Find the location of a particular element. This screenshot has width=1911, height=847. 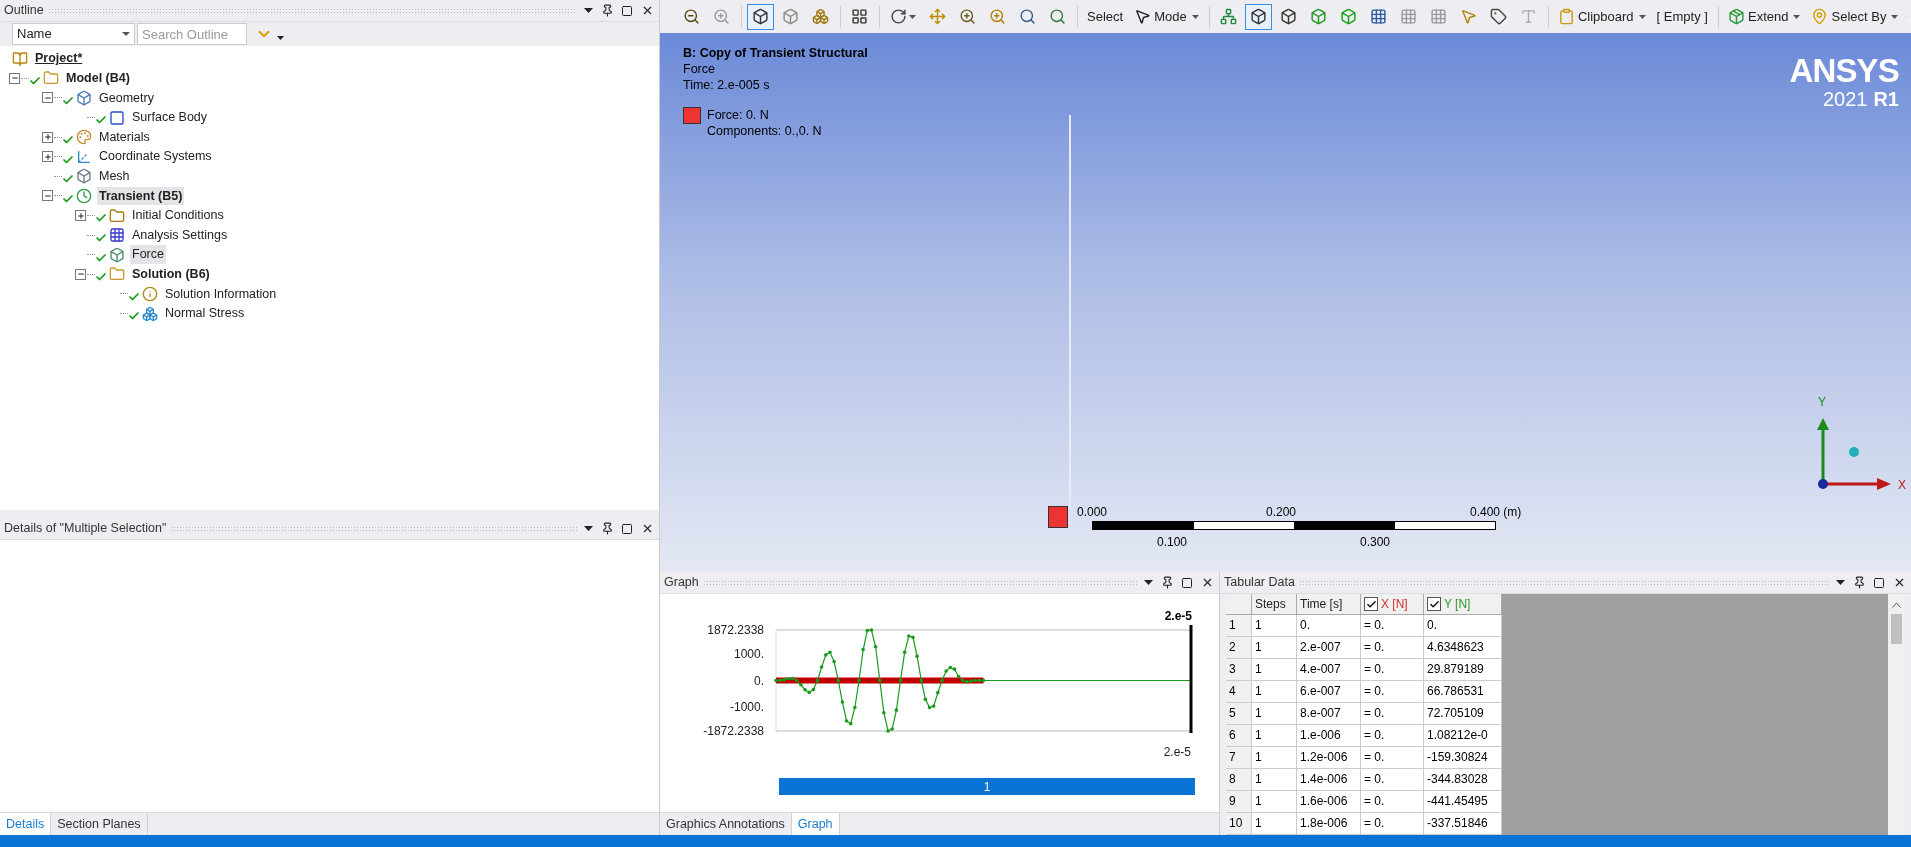

y-tick-label: 0. is located at coordinates (759, 680).